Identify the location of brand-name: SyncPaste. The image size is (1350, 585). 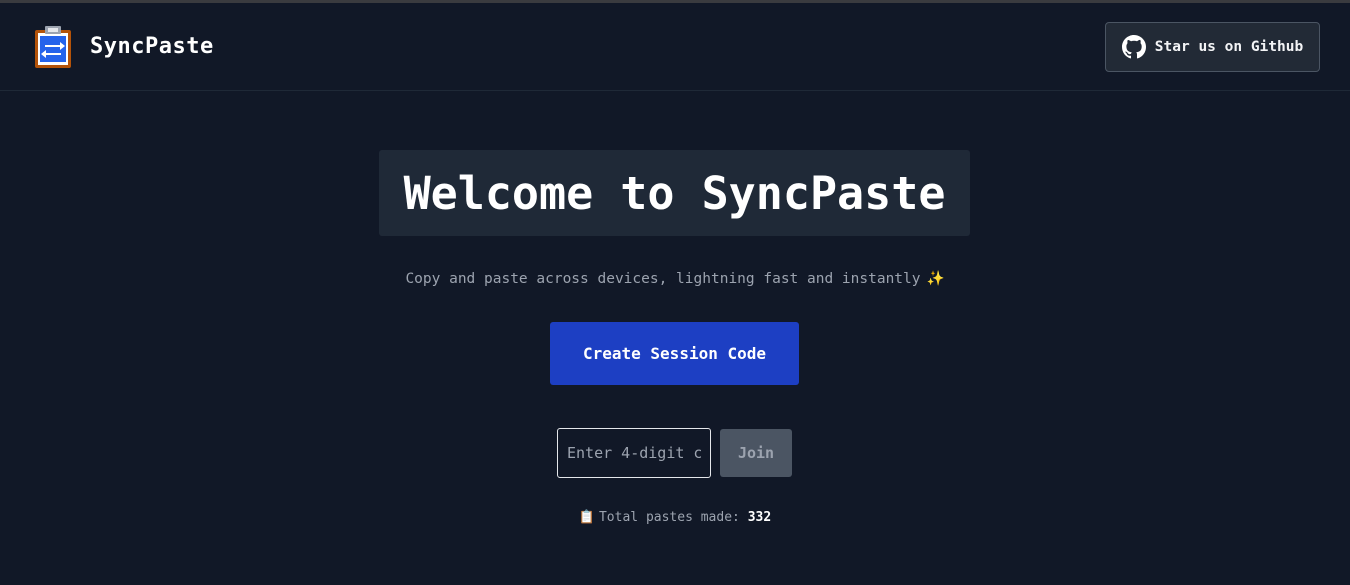
(152, 47).